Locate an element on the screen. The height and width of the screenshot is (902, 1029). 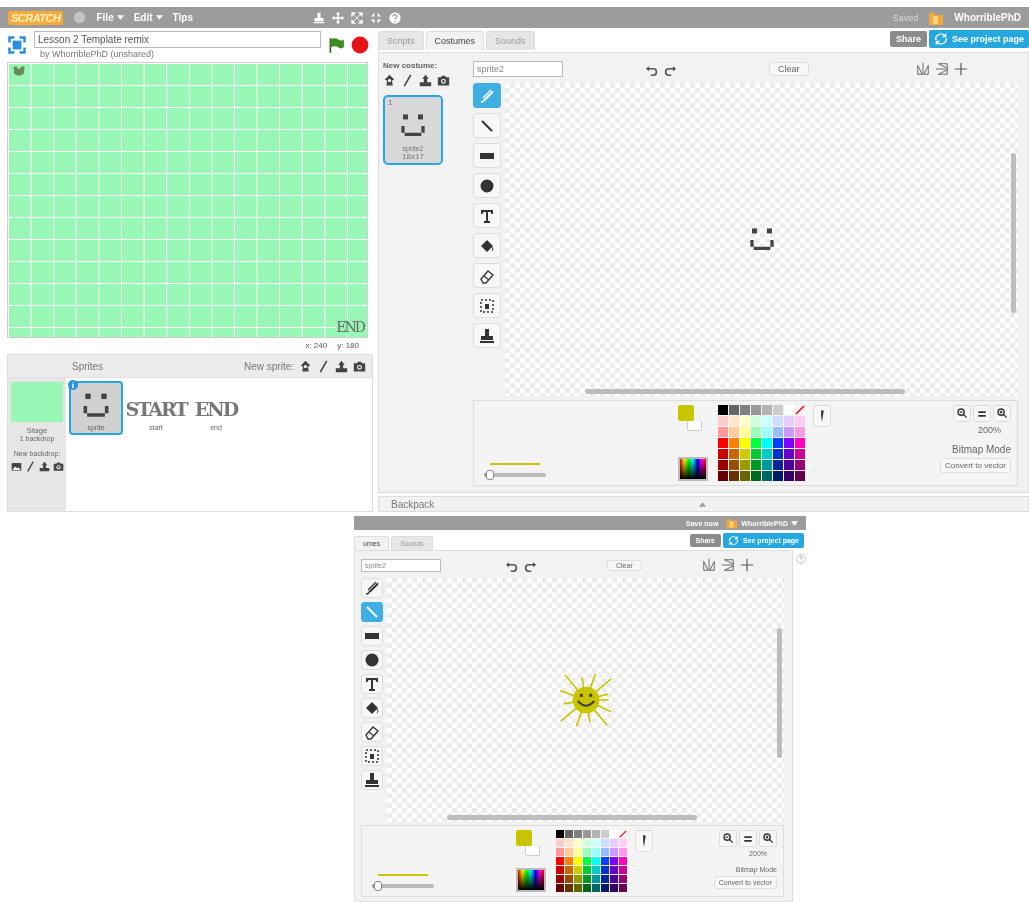
stage-label: Stage is located at coordinates (37, 430).